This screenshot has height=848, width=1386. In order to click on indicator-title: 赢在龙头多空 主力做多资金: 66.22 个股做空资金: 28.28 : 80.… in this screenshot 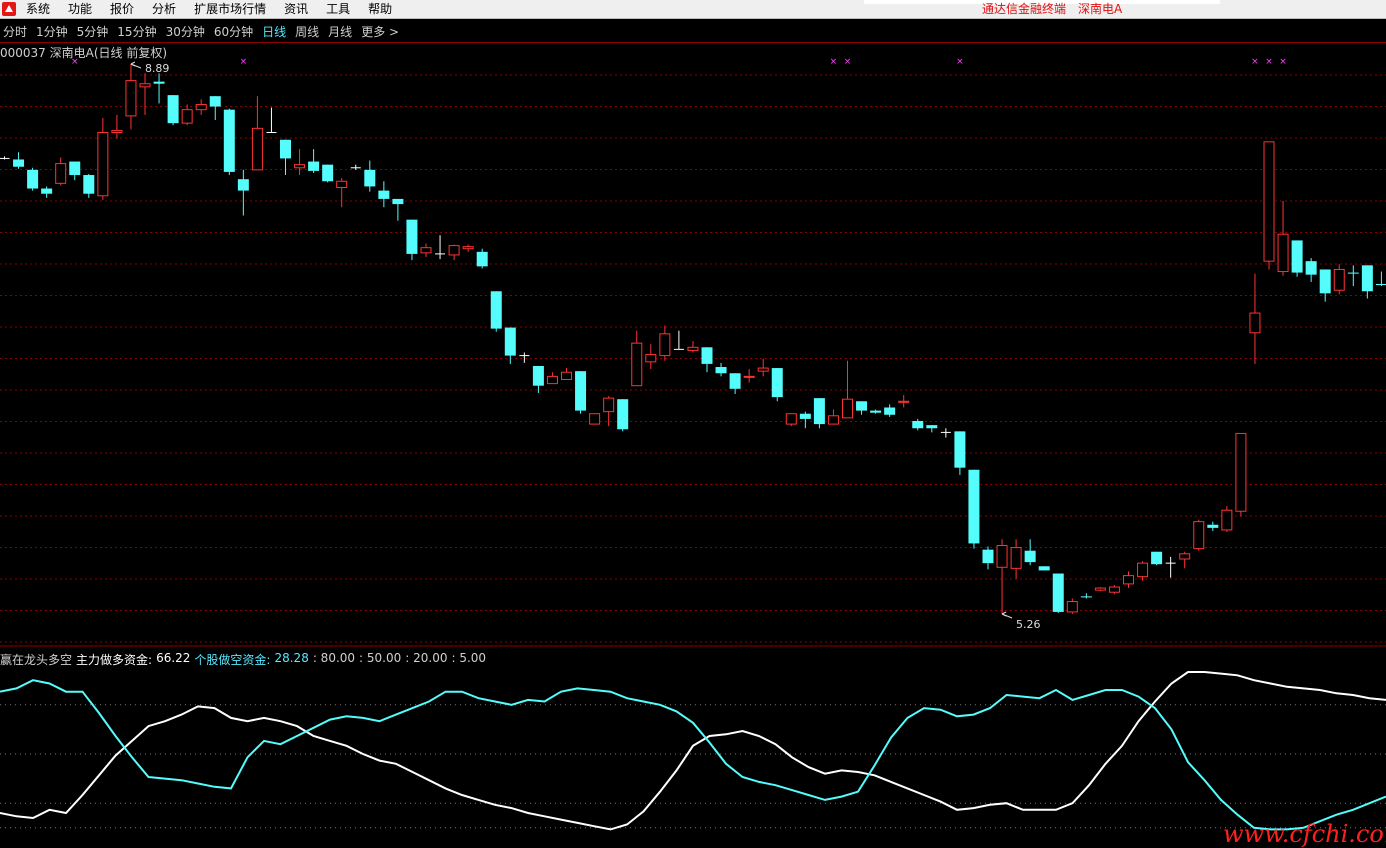, I will do `click(243, 659)`.